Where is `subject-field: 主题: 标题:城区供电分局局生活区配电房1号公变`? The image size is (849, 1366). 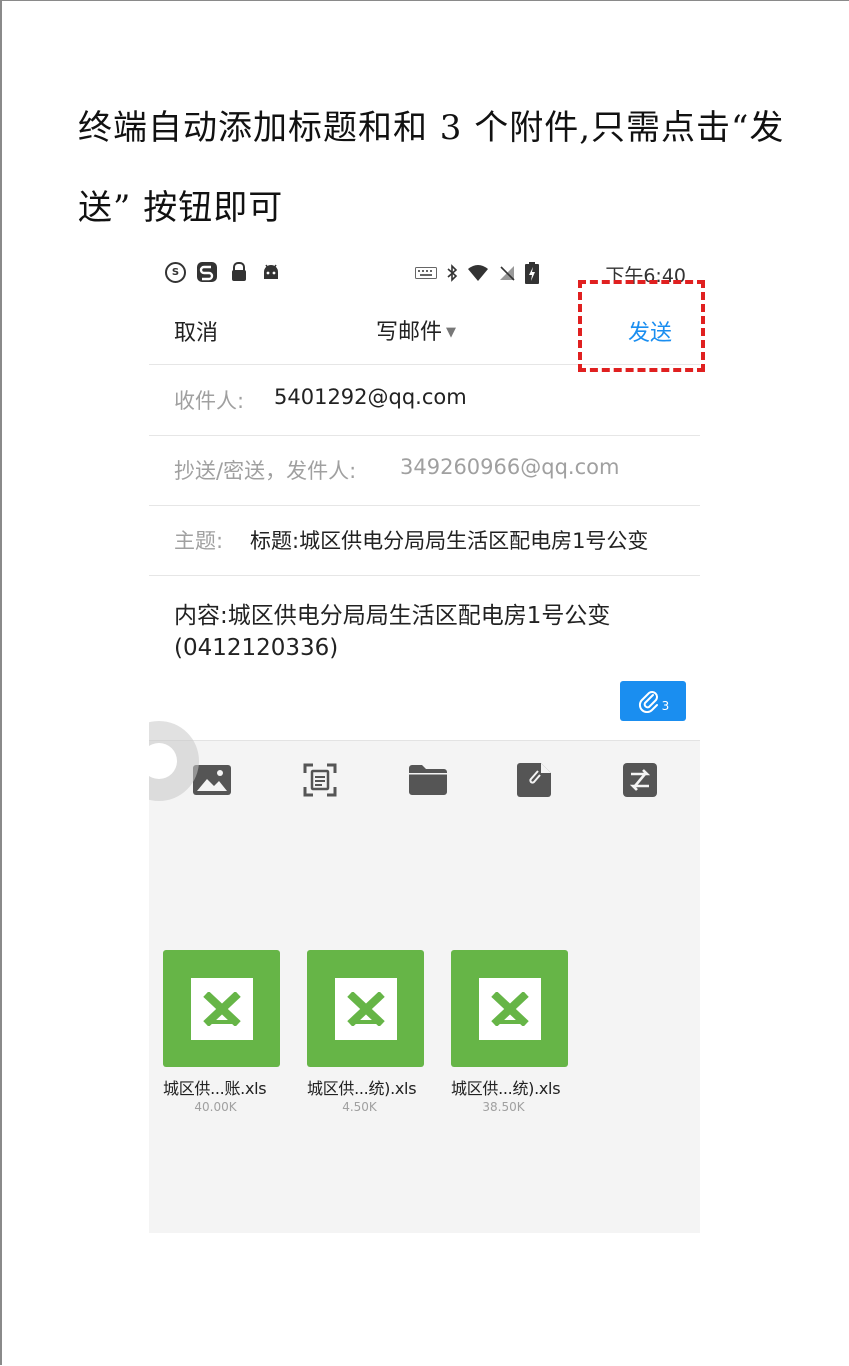
subject-field: 主题: 标题:城区供电分局局生活区配电房1号公变 is located at coordinates (424, 540).